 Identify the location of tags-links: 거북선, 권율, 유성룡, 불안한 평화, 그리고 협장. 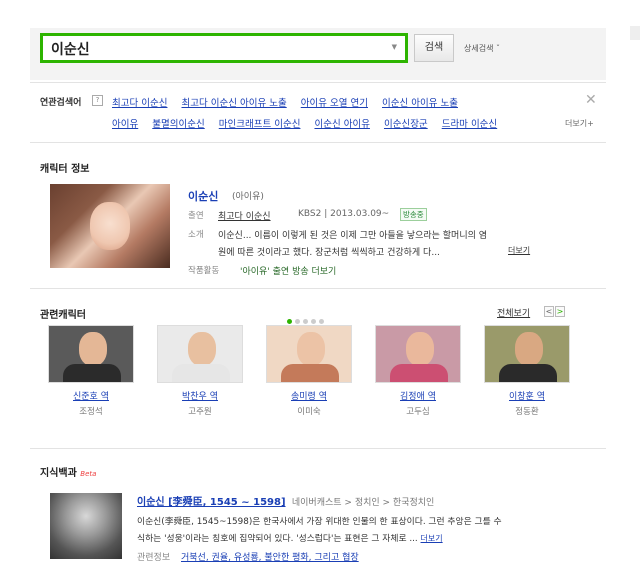
(270, 558).